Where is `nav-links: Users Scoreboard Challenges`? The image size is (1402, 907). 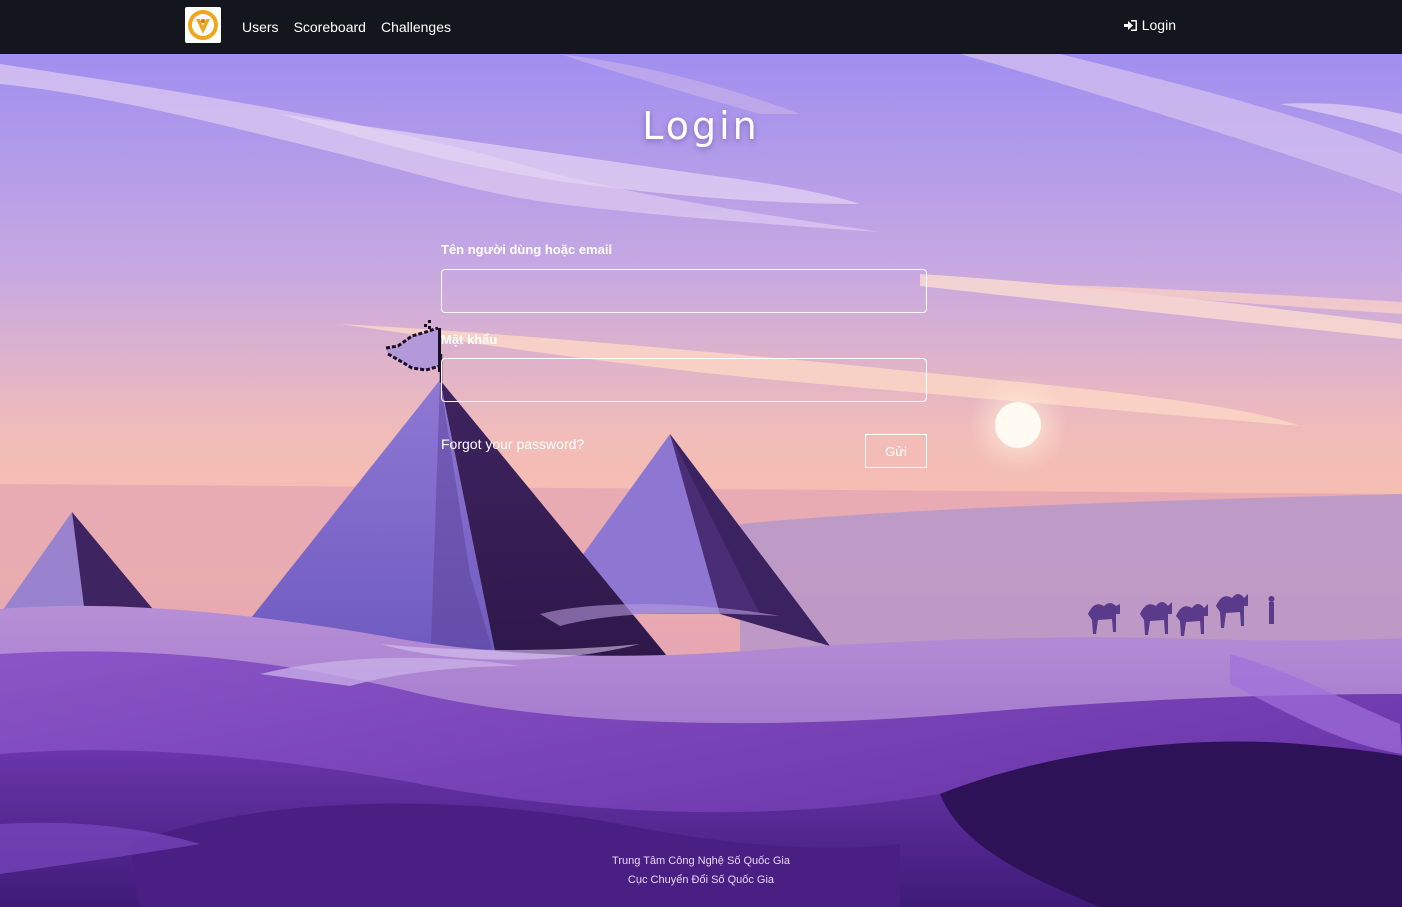 nav-links: Users Scoreboard Challenges is located at coordinates (354, 27).